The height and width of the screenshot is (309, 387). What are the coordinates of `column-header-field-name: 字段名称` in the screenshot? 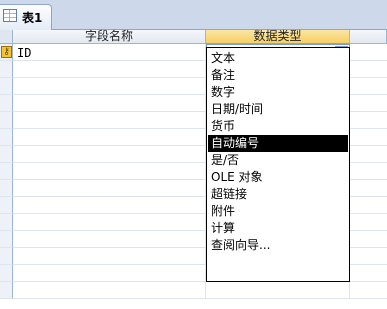 It's located at (109, 37).